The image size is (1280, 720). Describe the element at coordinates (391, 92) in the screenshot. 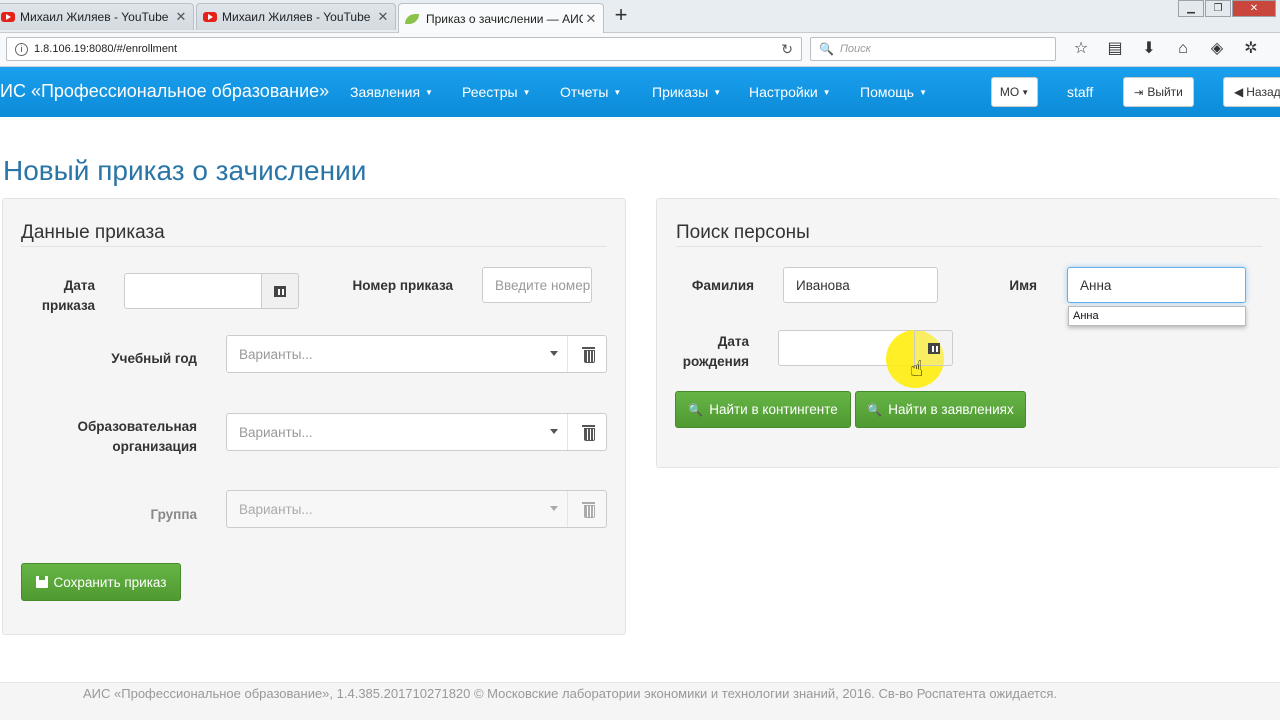

I see `menu-applications: Заявления ▼` at that location.